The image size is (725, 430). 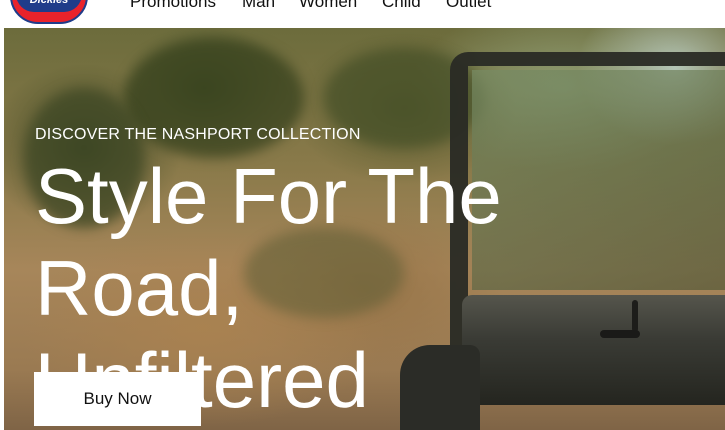 I want to click on hero-eyebrow: DISCOVER THE NASHPORT COLLECTION, so click(x=198, y=134).